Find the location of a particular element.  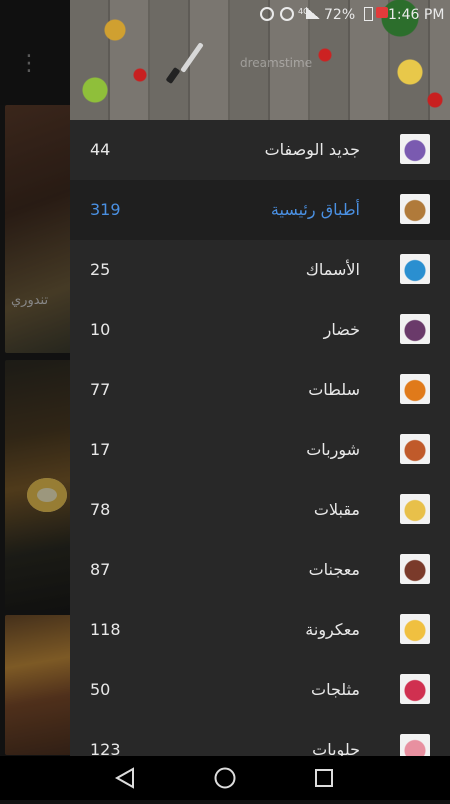

fish-icon is located at coordinates (415, 269).